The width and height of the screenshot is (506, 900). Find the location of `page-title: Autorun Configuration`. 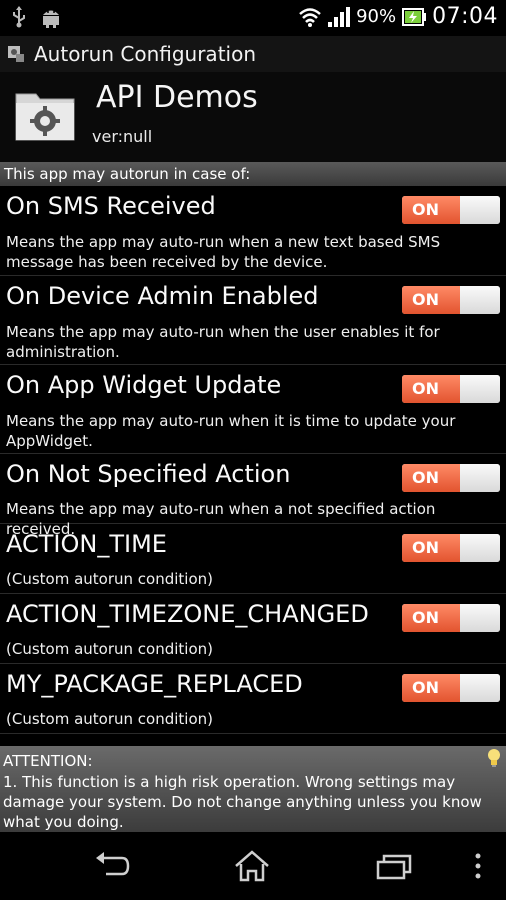

page-title: Autorun Configuration is located at coordinates (145, 54).